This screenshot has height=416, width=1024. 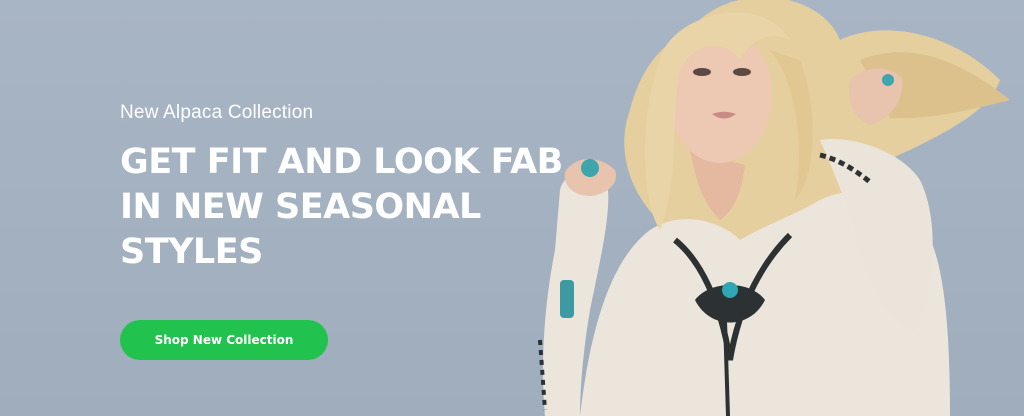 I want to click on shop-new-collection-button: Shop New Collection, so click(x=224, y=340).